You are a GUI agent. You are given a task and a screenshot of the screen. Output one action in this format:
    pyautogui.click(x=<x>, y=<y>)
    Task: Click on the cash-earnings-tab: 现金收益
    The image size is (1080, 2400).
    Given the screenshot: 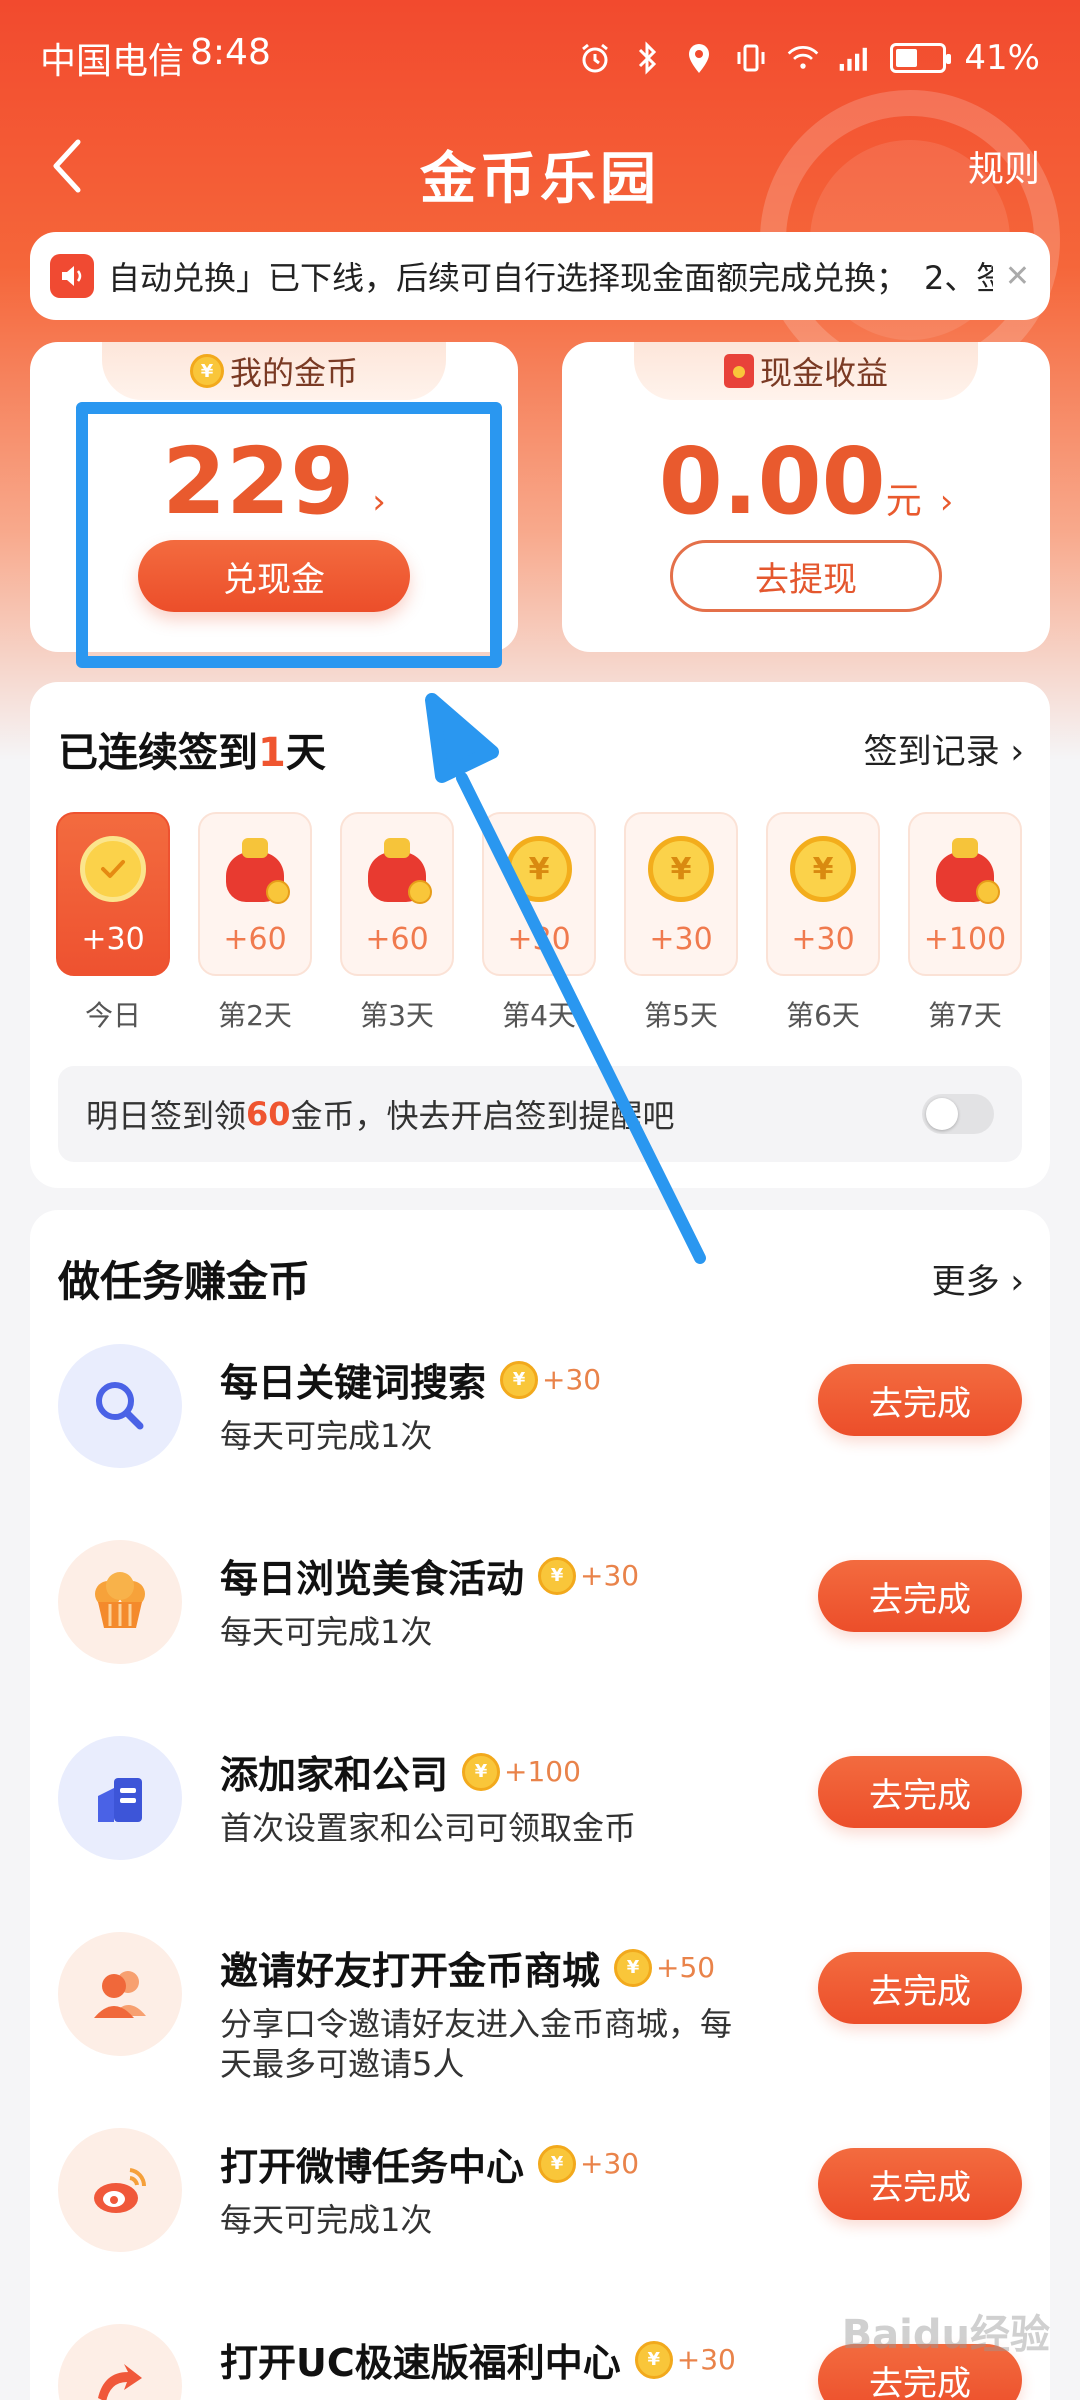 What is the action you would take?
    pyautogui.click(x=806, y=371)
    